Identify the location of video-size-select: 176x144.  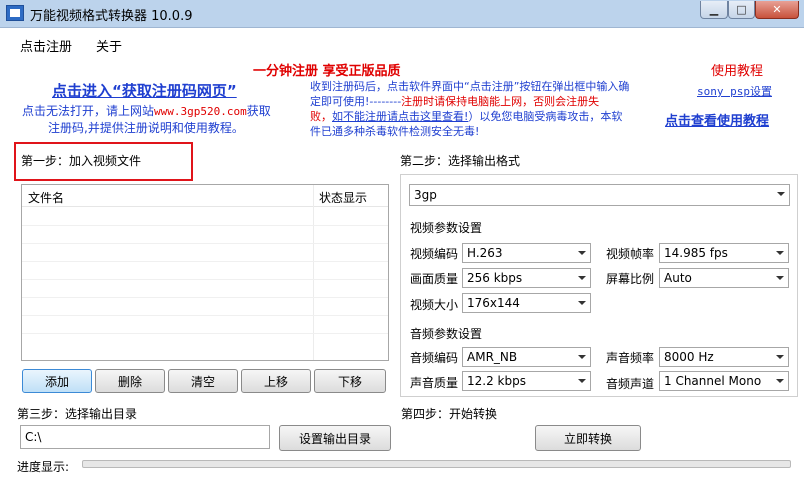
(526, 303).